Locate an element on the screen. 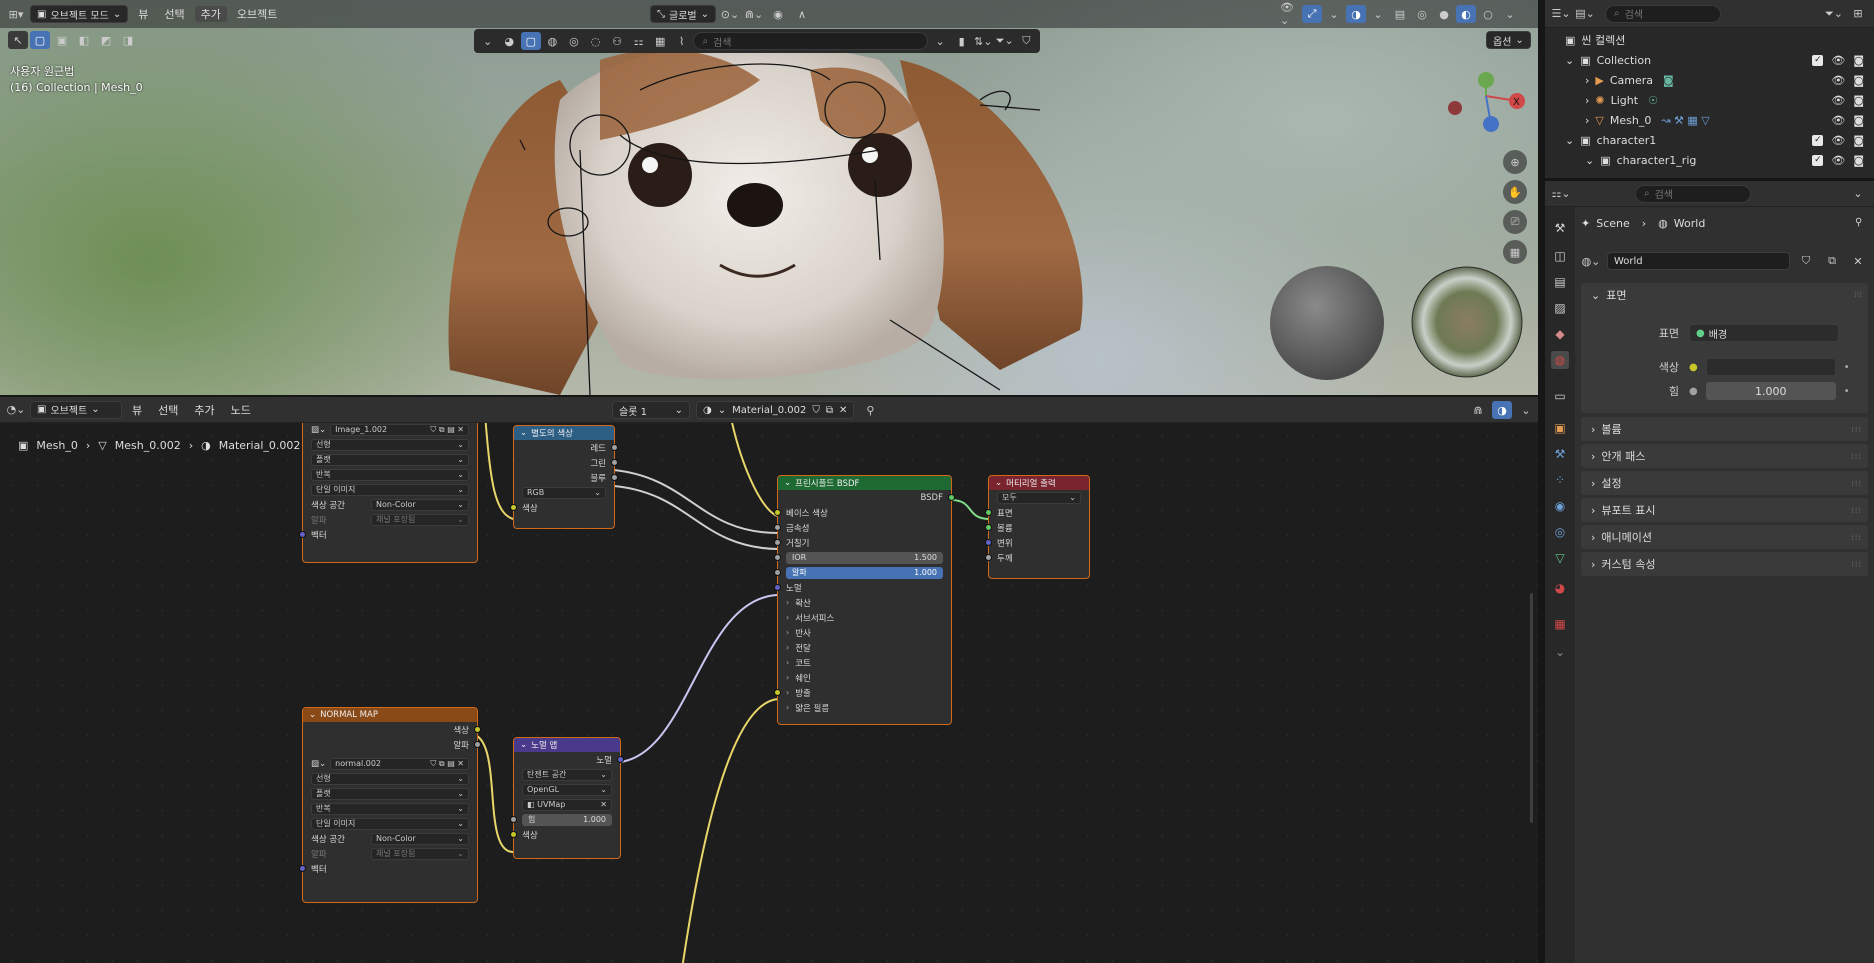 Image resolution: width=1874 pixels, height=963 pixels. world-name-field: World is located at coordinates (1698, 261).